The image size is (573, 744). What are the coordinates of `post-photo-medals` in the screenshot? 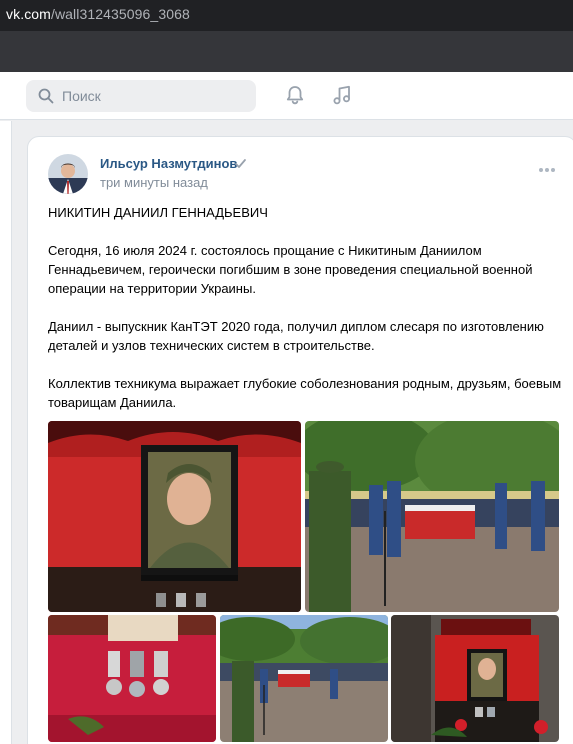 It's located at (132, 678).